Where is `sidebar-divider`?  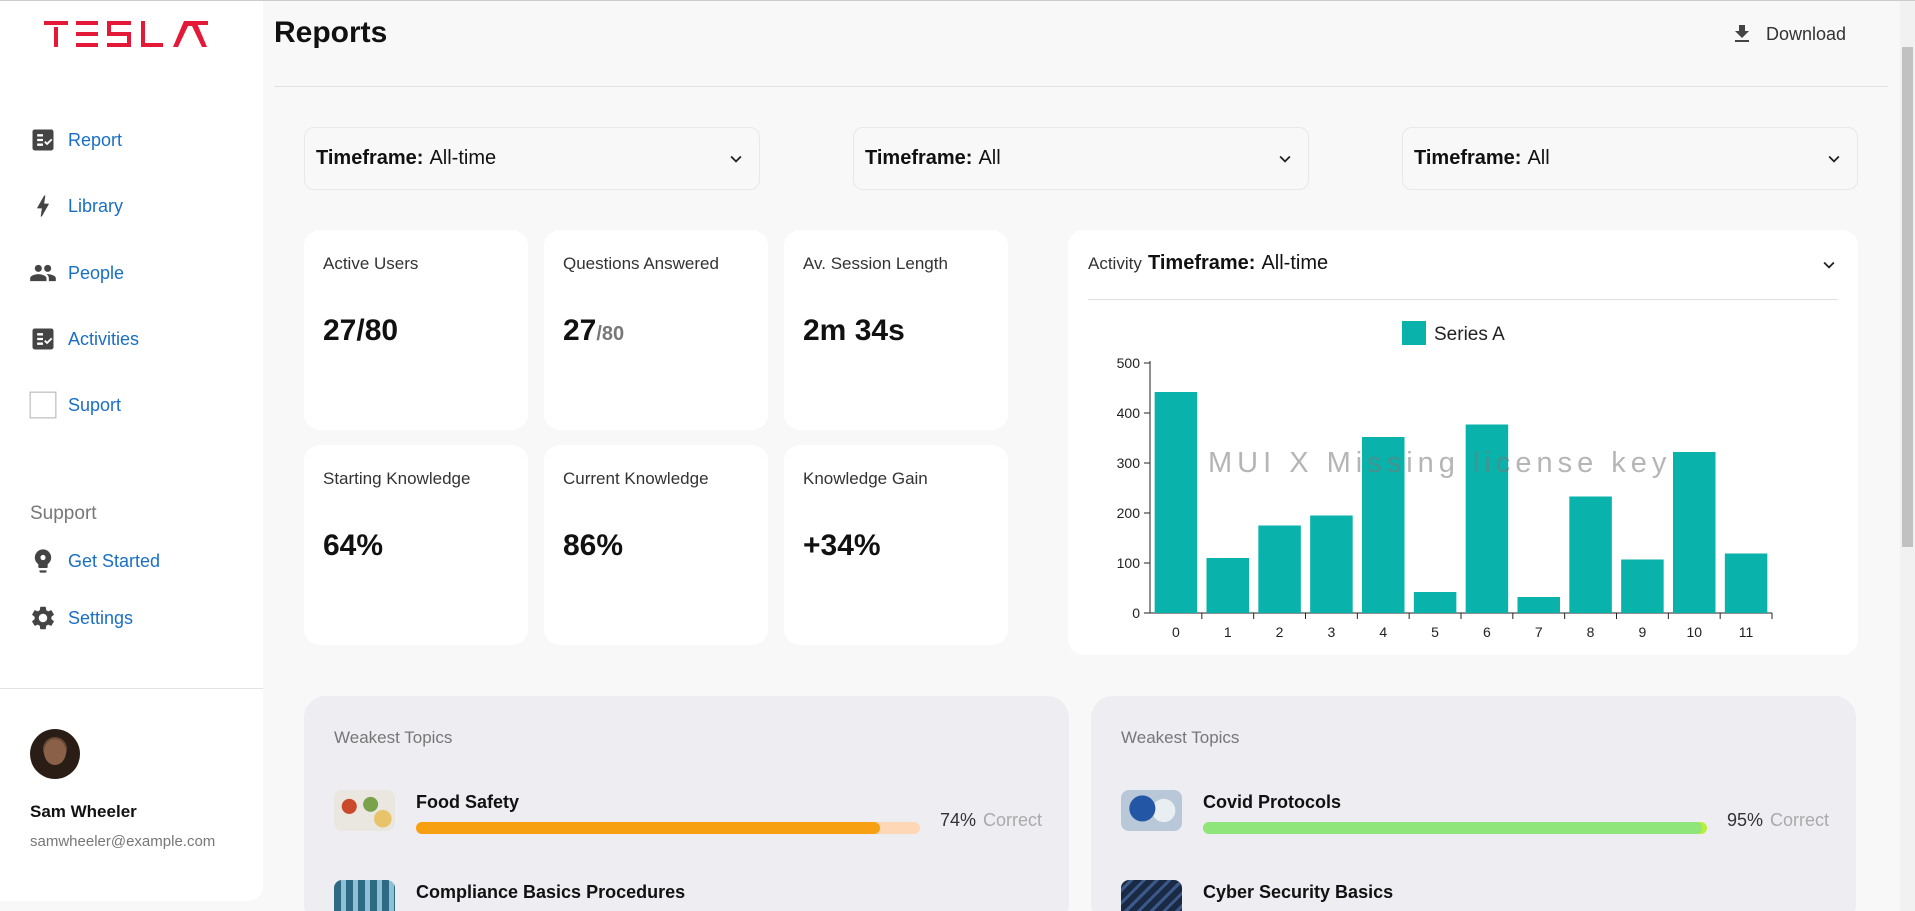
sidebar-divider is located at coordinates (131, 688).